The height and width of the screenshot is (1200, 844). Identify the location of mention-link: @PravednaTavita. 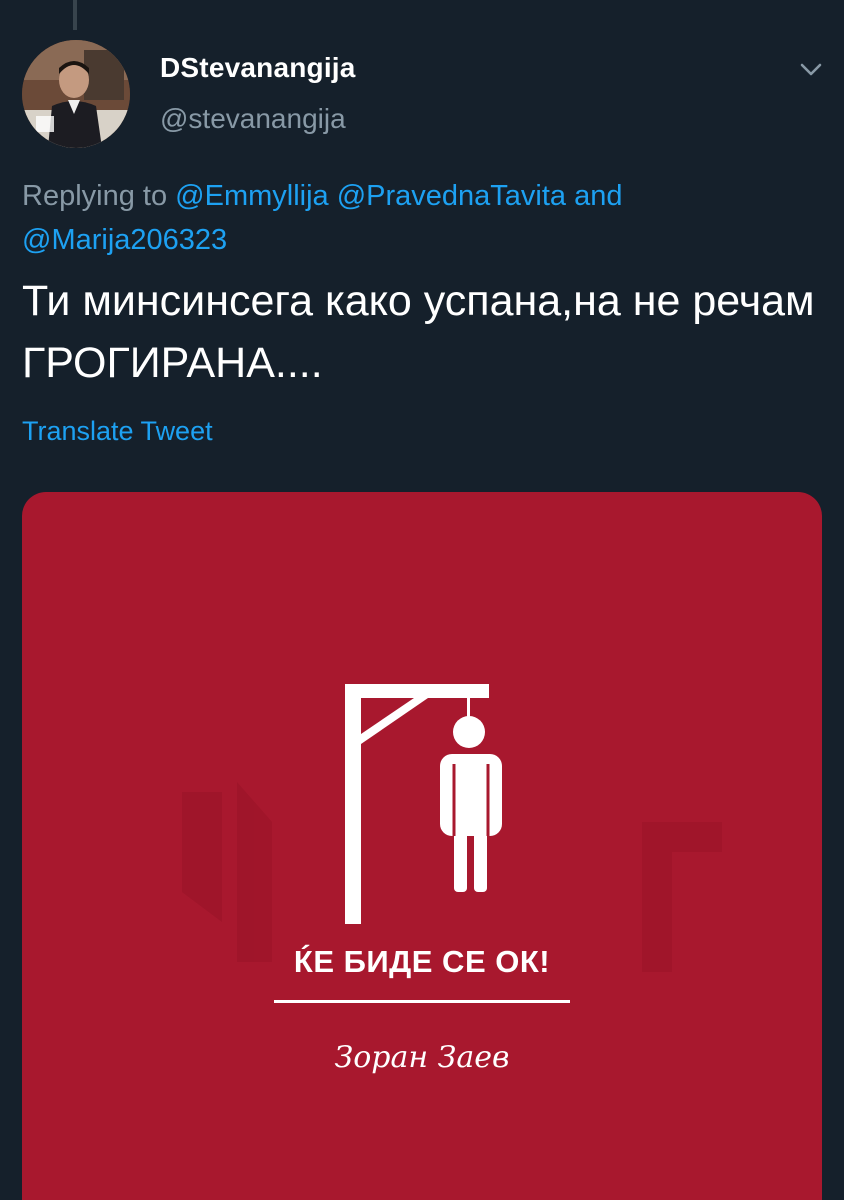
(451, 196).